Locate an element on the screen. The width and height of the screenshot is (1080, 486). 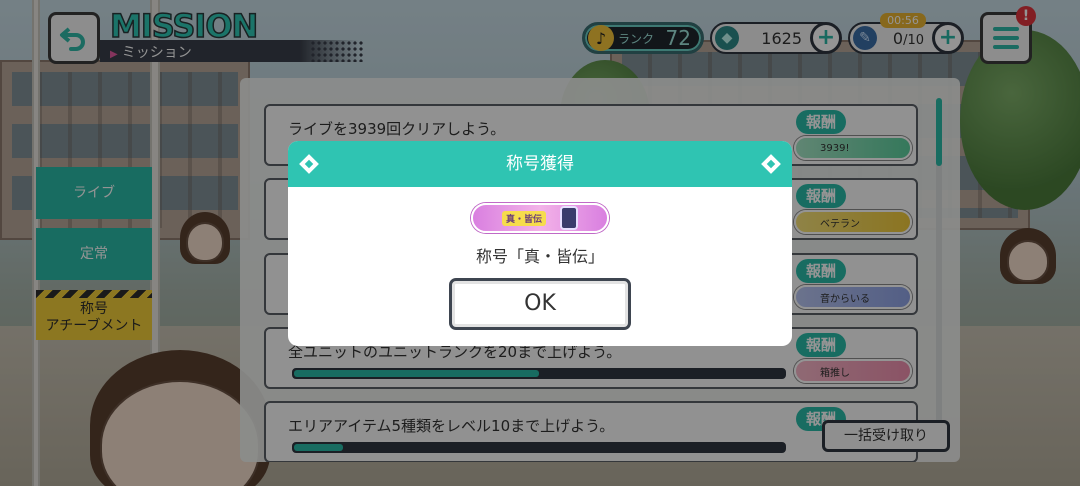
title-plate: 真・皆伝 is located at coordinates (540, 218).